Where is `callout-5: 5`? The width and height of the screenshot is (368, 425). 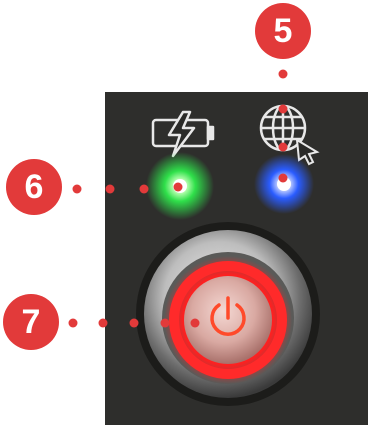 callout-5: 5 is located at coordinates (283, 31).